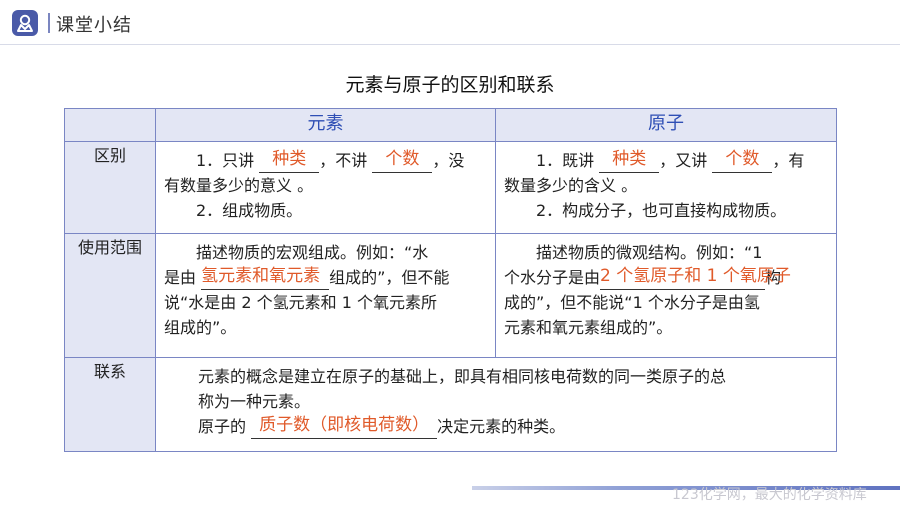  What do you see at coordinates (225, 160) in the screenshot?
I see `text: 1．只讲` at bounding box center [225, 160].